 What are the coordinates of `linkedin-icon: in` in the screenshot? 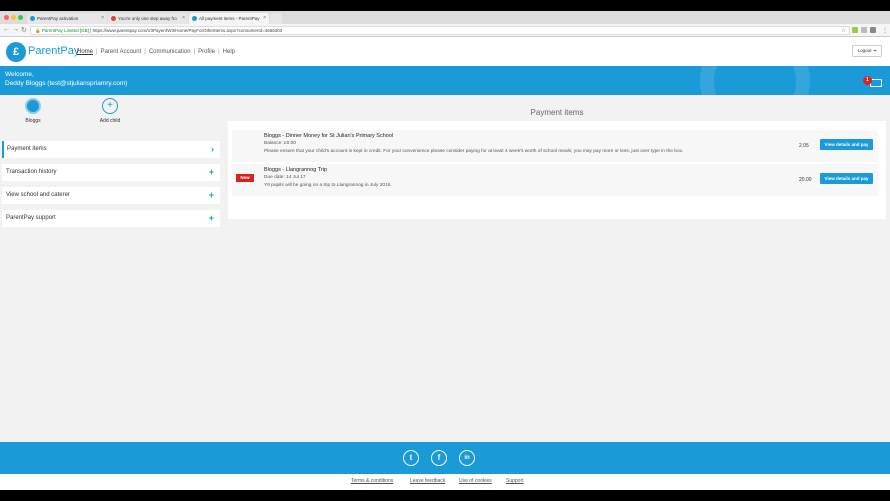 It's located at (467, 458).